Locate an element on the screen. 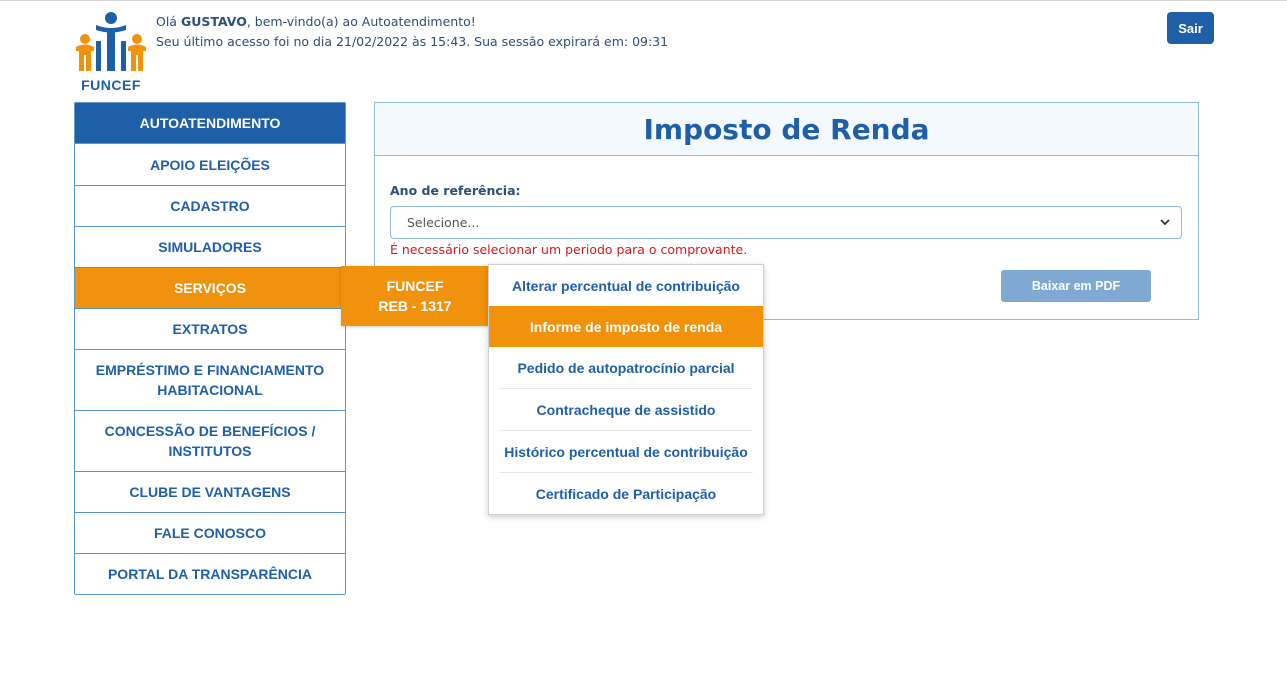 The width and height of the screenshot is (1287, 675). sidebar-item-clube-vantagens: CLUBE DE VANTAGENS is located at coordinates (210, 491).